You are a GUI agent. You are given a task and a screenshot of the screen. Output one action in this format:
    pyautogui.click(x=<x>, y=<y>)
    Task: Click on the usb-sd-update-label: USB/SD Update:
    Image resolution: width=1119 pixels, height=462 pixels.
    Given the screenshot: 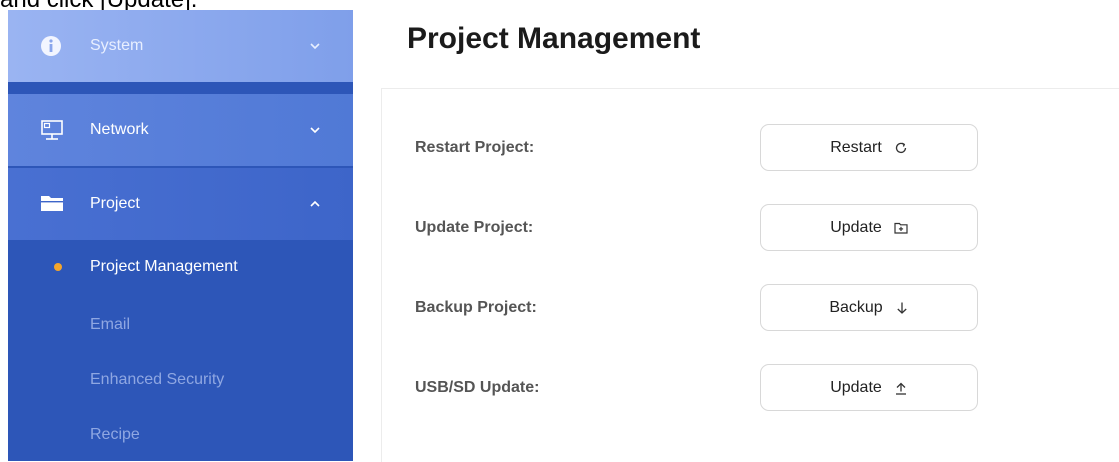 What is the action you would take?
    pyautogui.click(x=477, y=387)
    